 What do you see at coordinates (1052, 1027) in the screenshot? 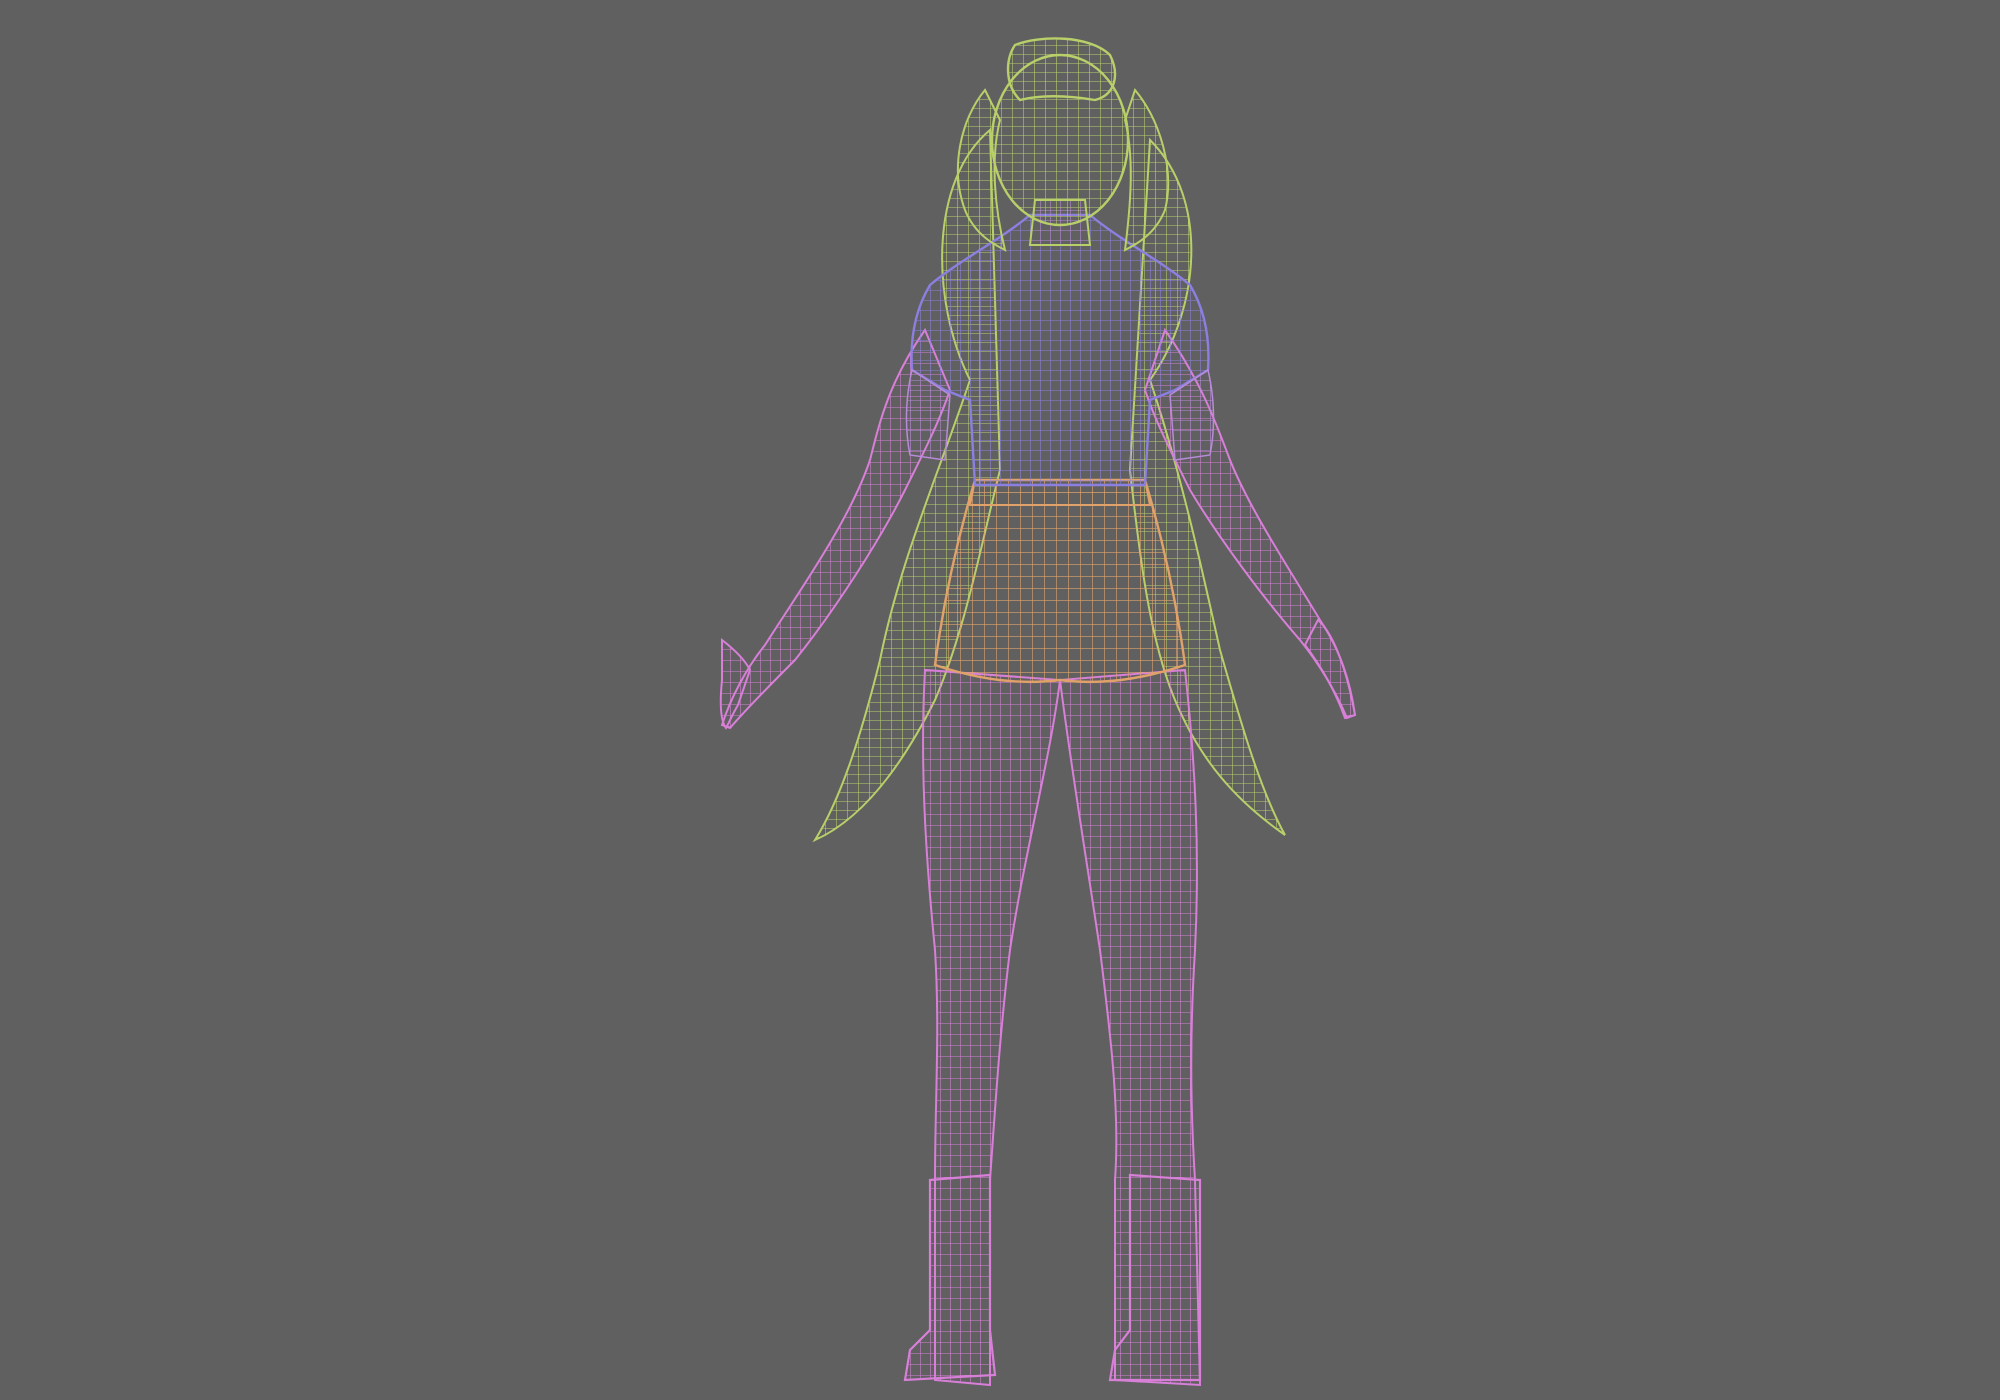
I see `legs` at bounding box center [1052, 1027].